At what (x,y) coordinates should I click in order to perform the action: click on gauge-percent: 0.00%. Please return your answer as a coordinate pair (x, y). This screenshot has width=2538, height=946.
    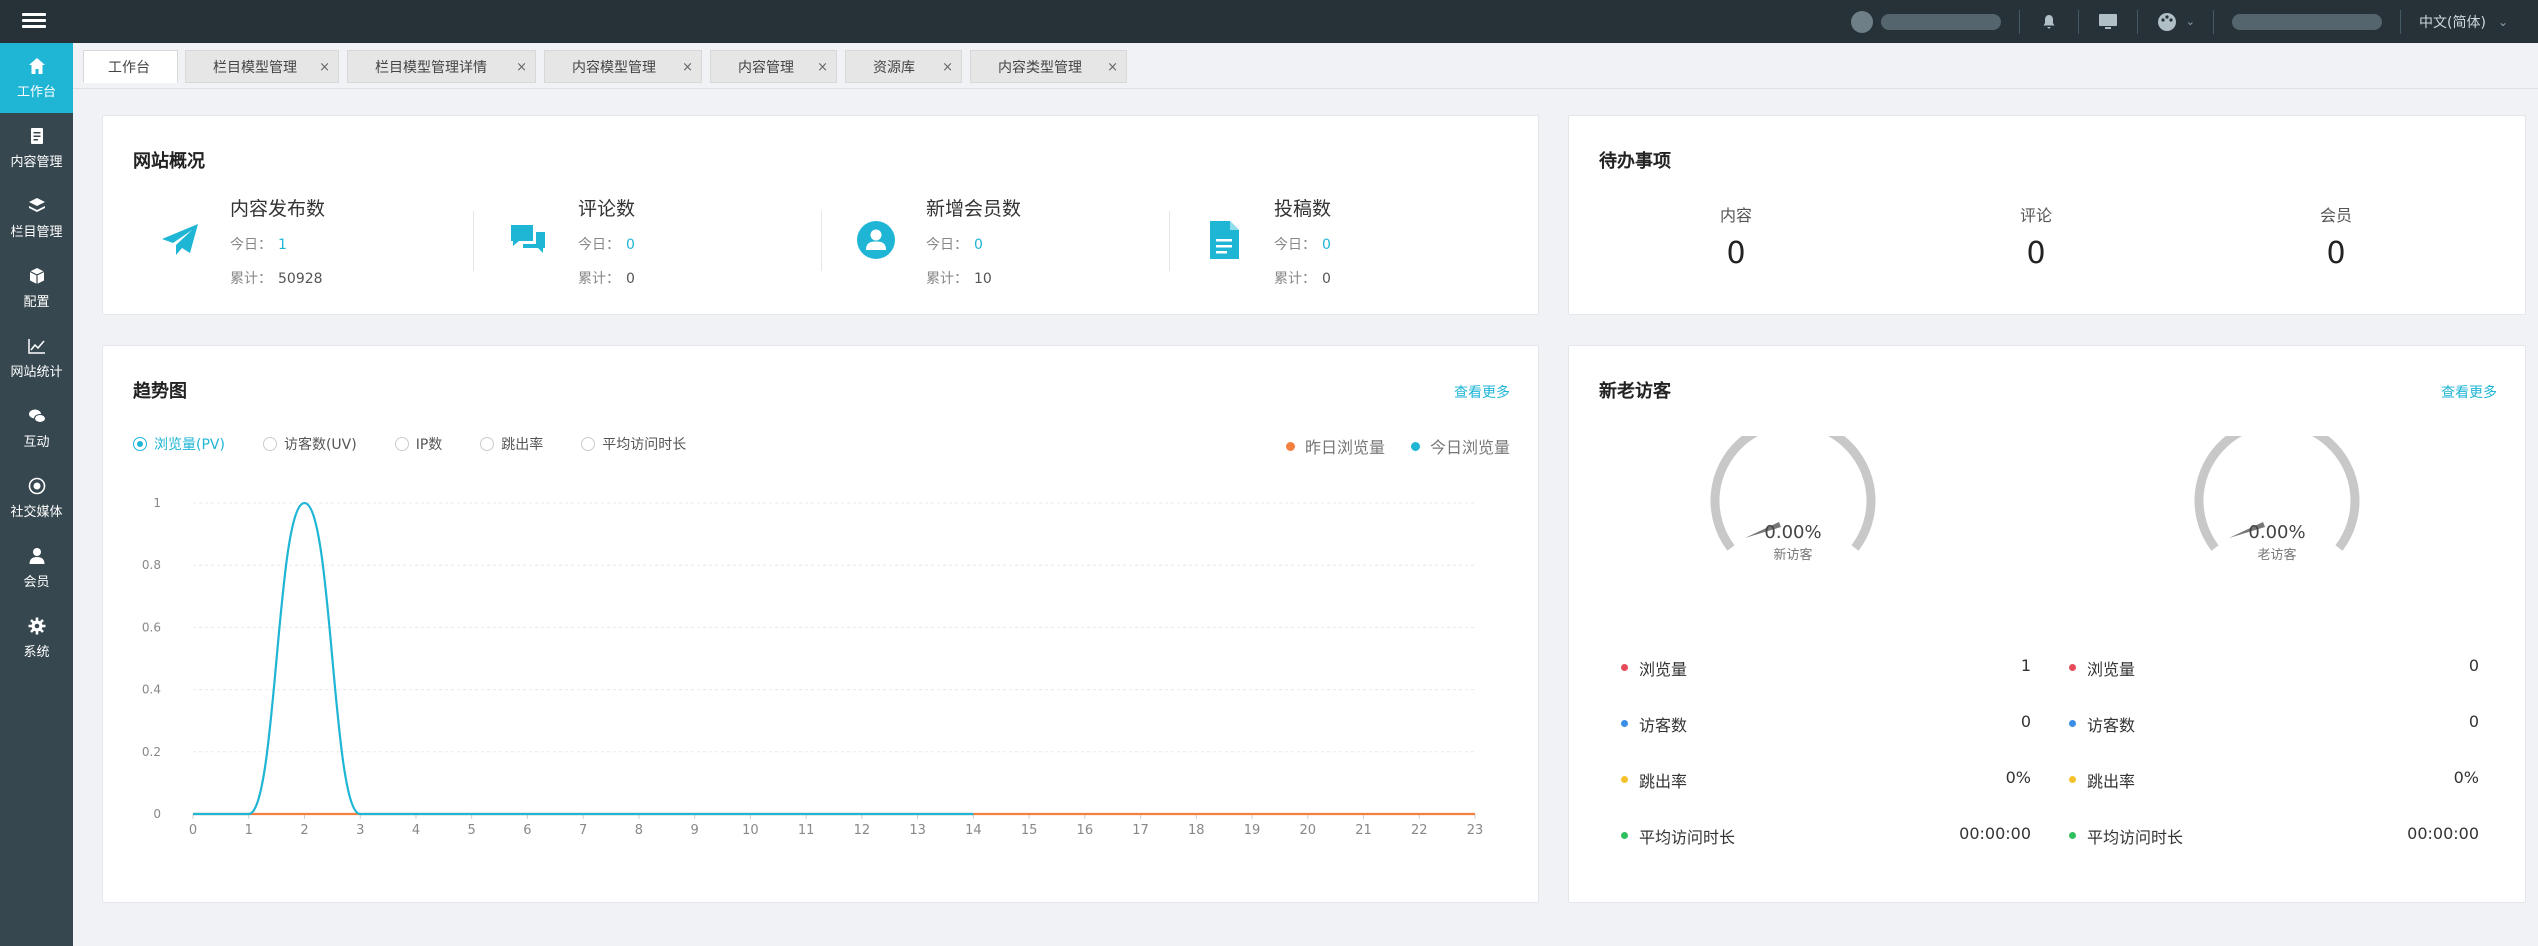
    Looking at the image, I should click on (2277, 532).